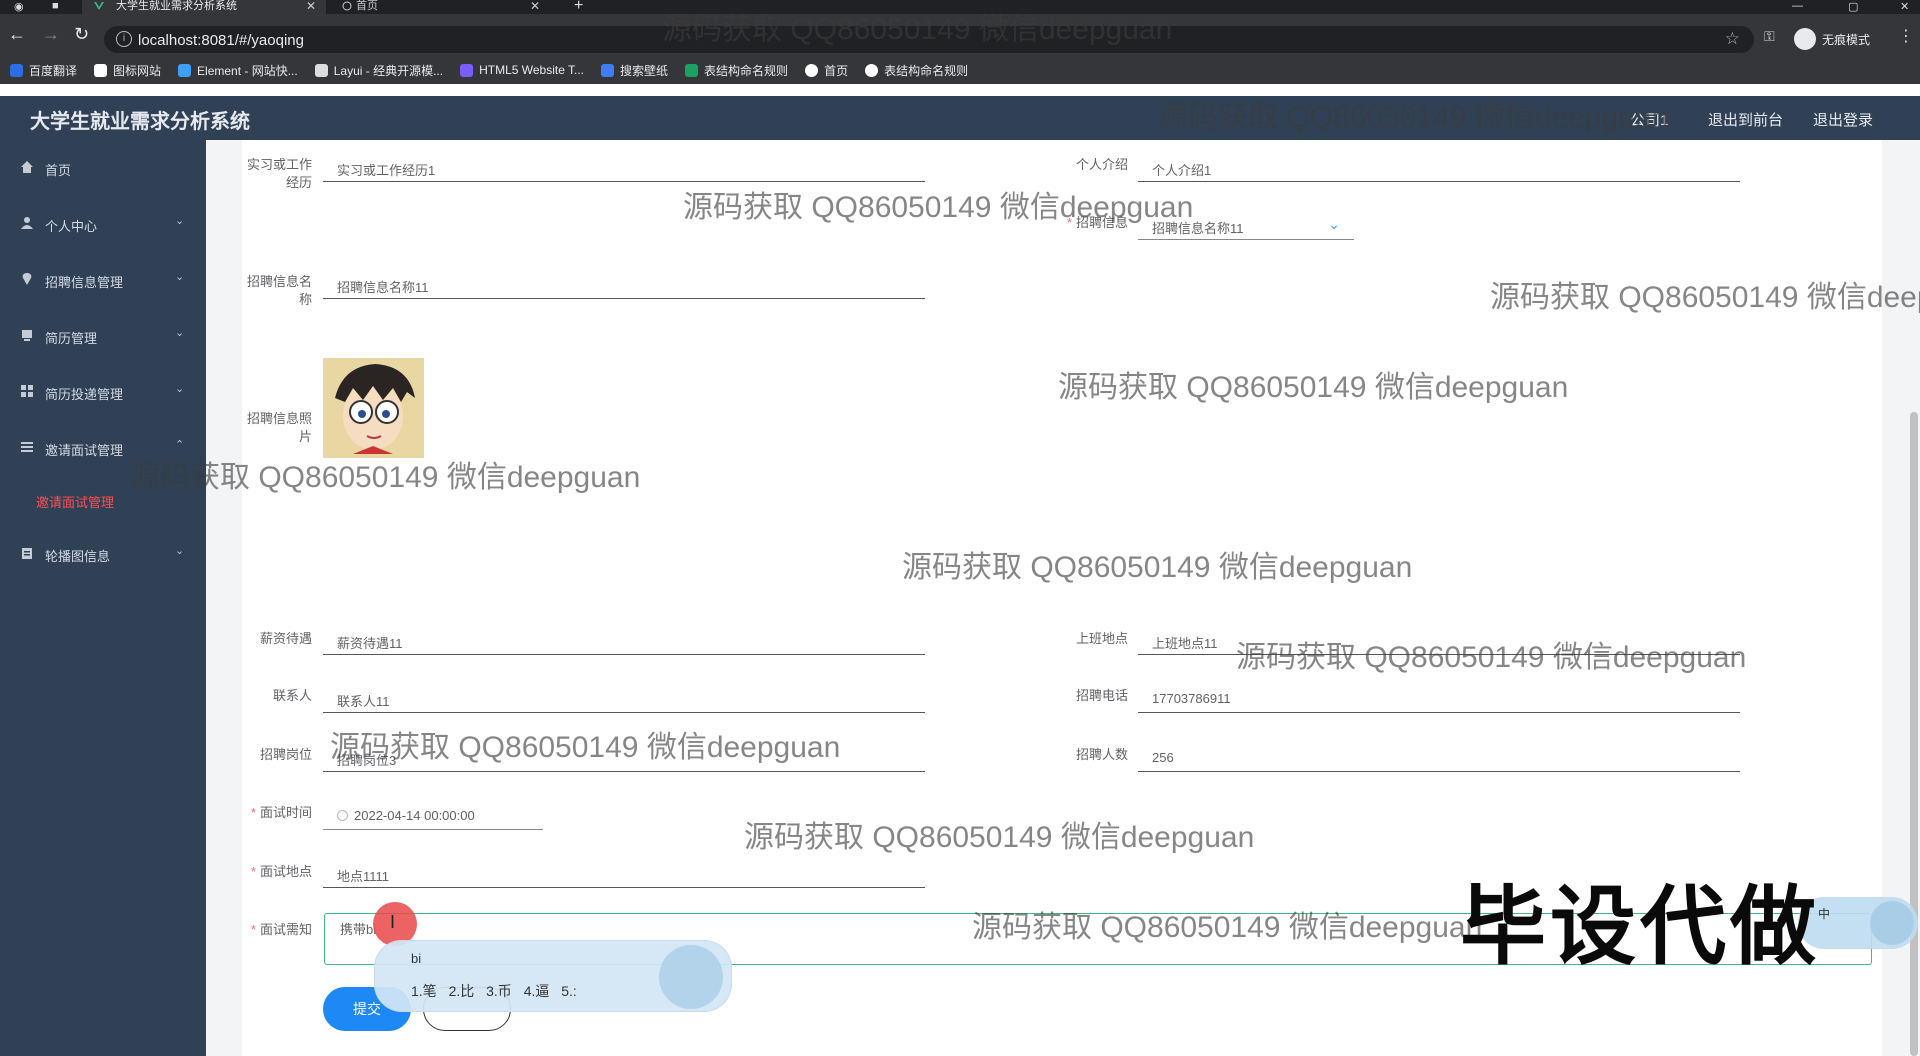 Image resolution: width=1920 pixels, height=1056 pixels. What do you see at coordinates (103, 224) in the screenshot?
I see `sidebar-item-profile: 个人中心 ⌄` at bounding box center [103, 224].